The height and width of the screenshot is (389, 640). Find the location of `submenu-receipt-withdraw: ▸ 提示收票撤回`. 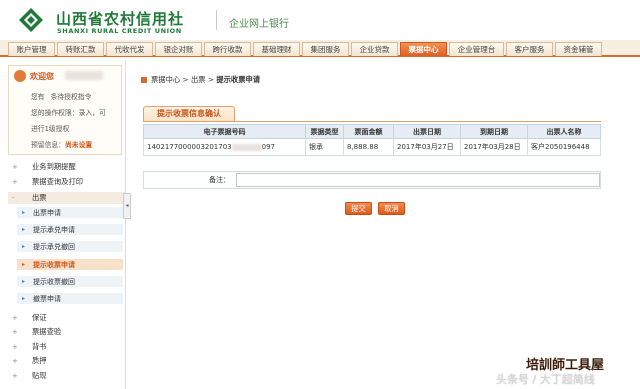

submenu-receipt-withdraw: ▸ 提示收票撤回 is located at coordinates (70, 282).